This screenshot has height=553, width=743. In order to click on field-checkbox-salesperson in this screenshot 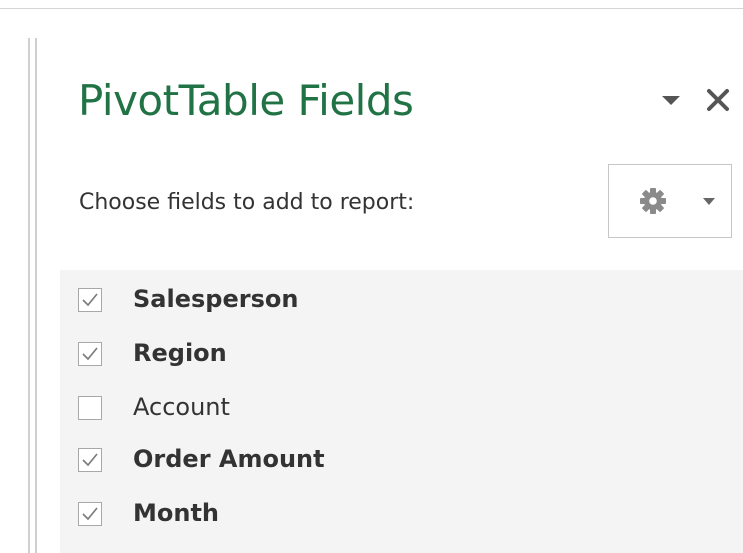, I will do `click(90, 300)`.